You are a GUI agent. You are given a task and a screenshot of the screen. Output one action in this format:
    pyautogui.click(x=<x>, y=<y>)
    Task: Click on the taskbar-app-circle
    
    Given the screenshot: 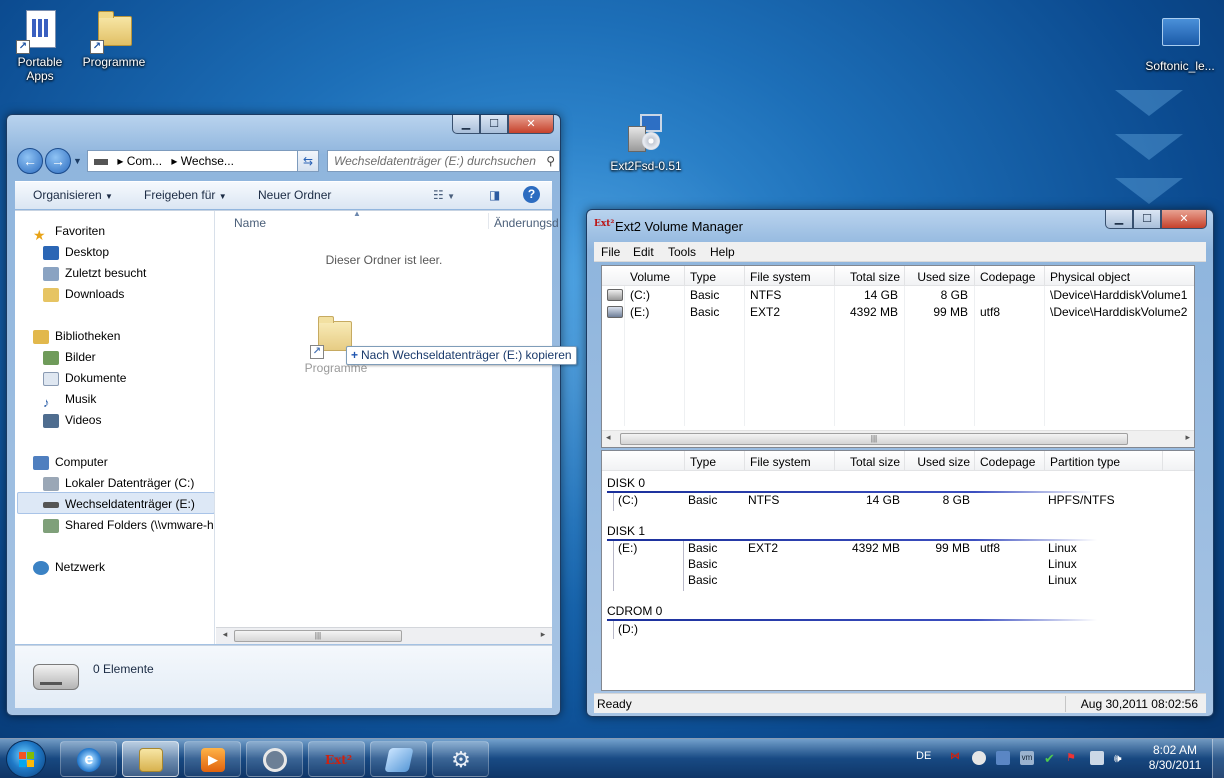 What is the action you would take?
    pyautogui.click(x=274, y=759)
    